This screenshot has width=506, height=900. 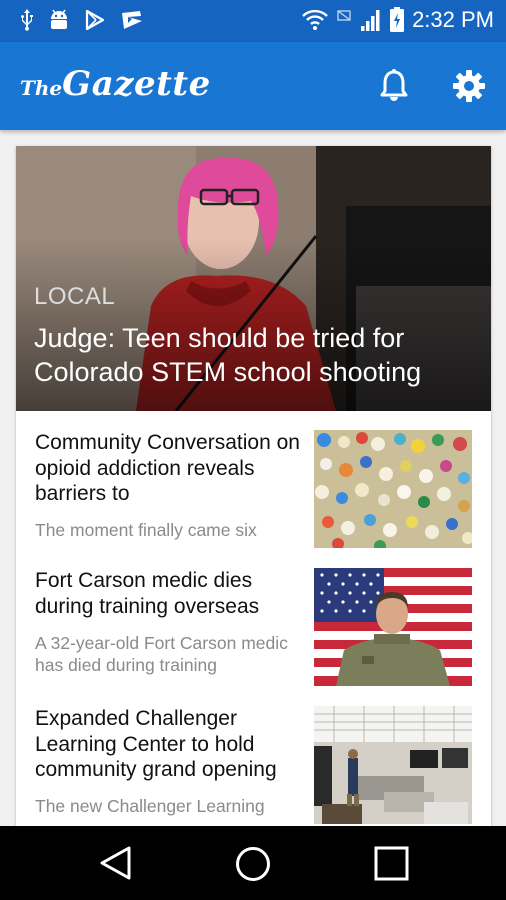 What do you see at coordinates (75, 296) in the screenshot?
I see `hero-section-label: LOCAL` at bounding box center [75, 296].